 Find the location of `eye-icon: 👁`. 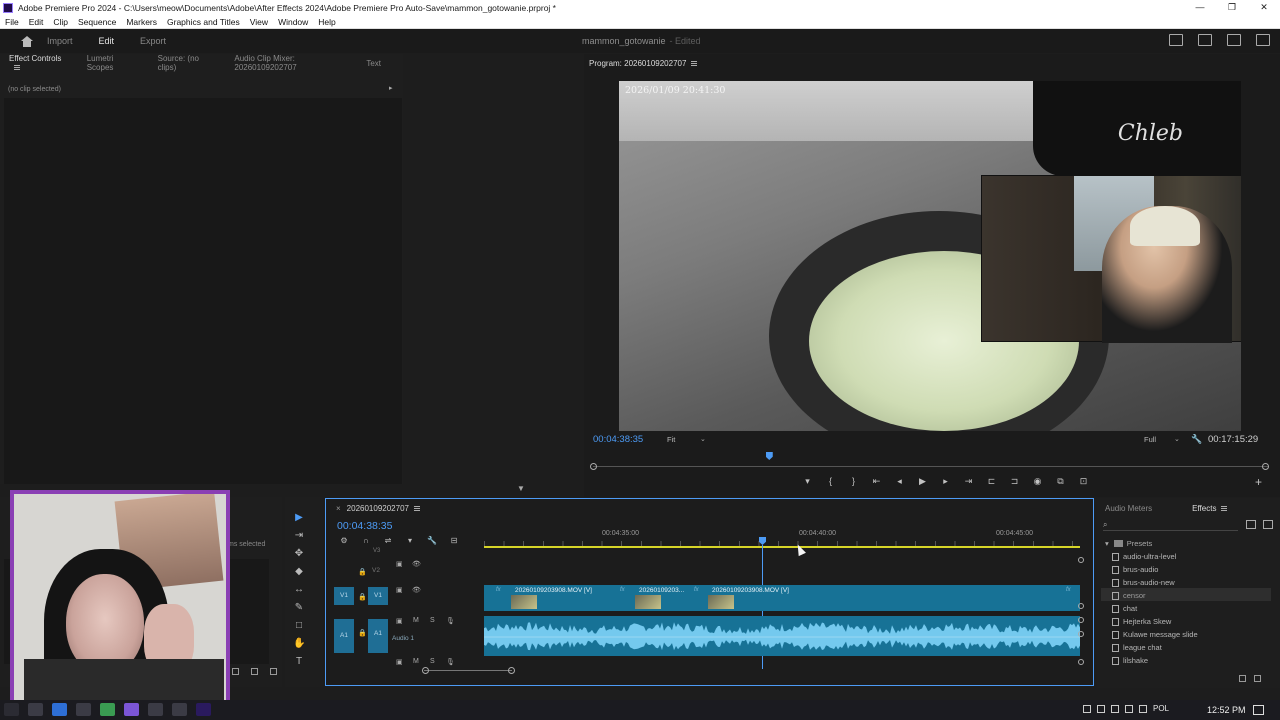

eye-icon: 👁 is located at coordinates (416, 590).